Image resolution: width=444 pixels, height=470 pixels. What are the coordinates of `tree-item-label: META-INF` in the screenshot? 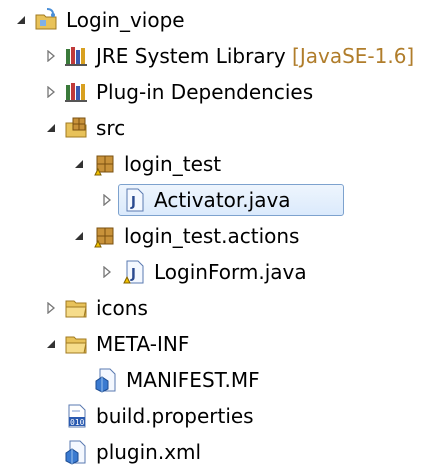 It's located at (143, 344).